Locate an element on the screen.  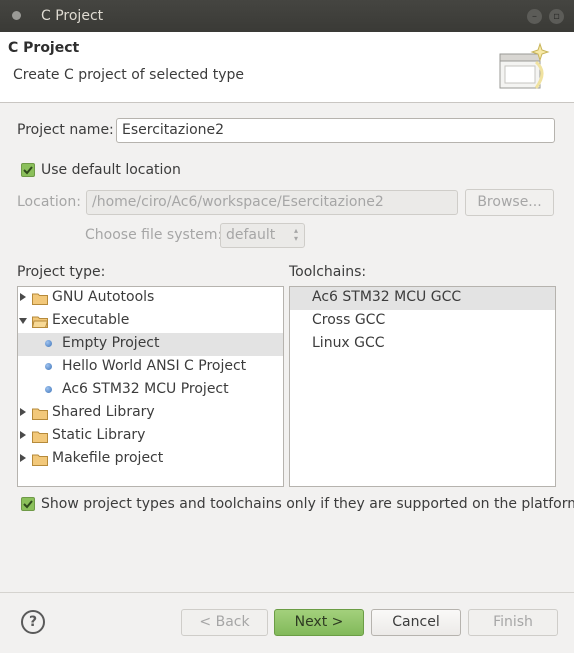
toolchain-item-label: Linux GCC is located at coordinates (348, 343).